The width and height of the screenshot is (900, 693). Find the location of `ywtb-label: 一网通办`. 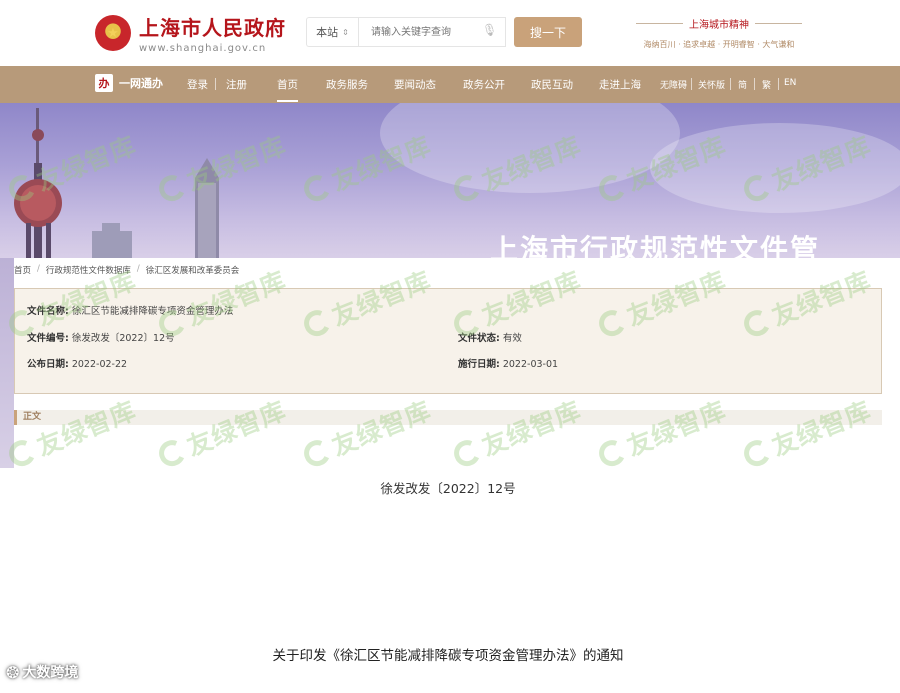

ywtb-label: 一网通办 is located at coordinates (141, 83).